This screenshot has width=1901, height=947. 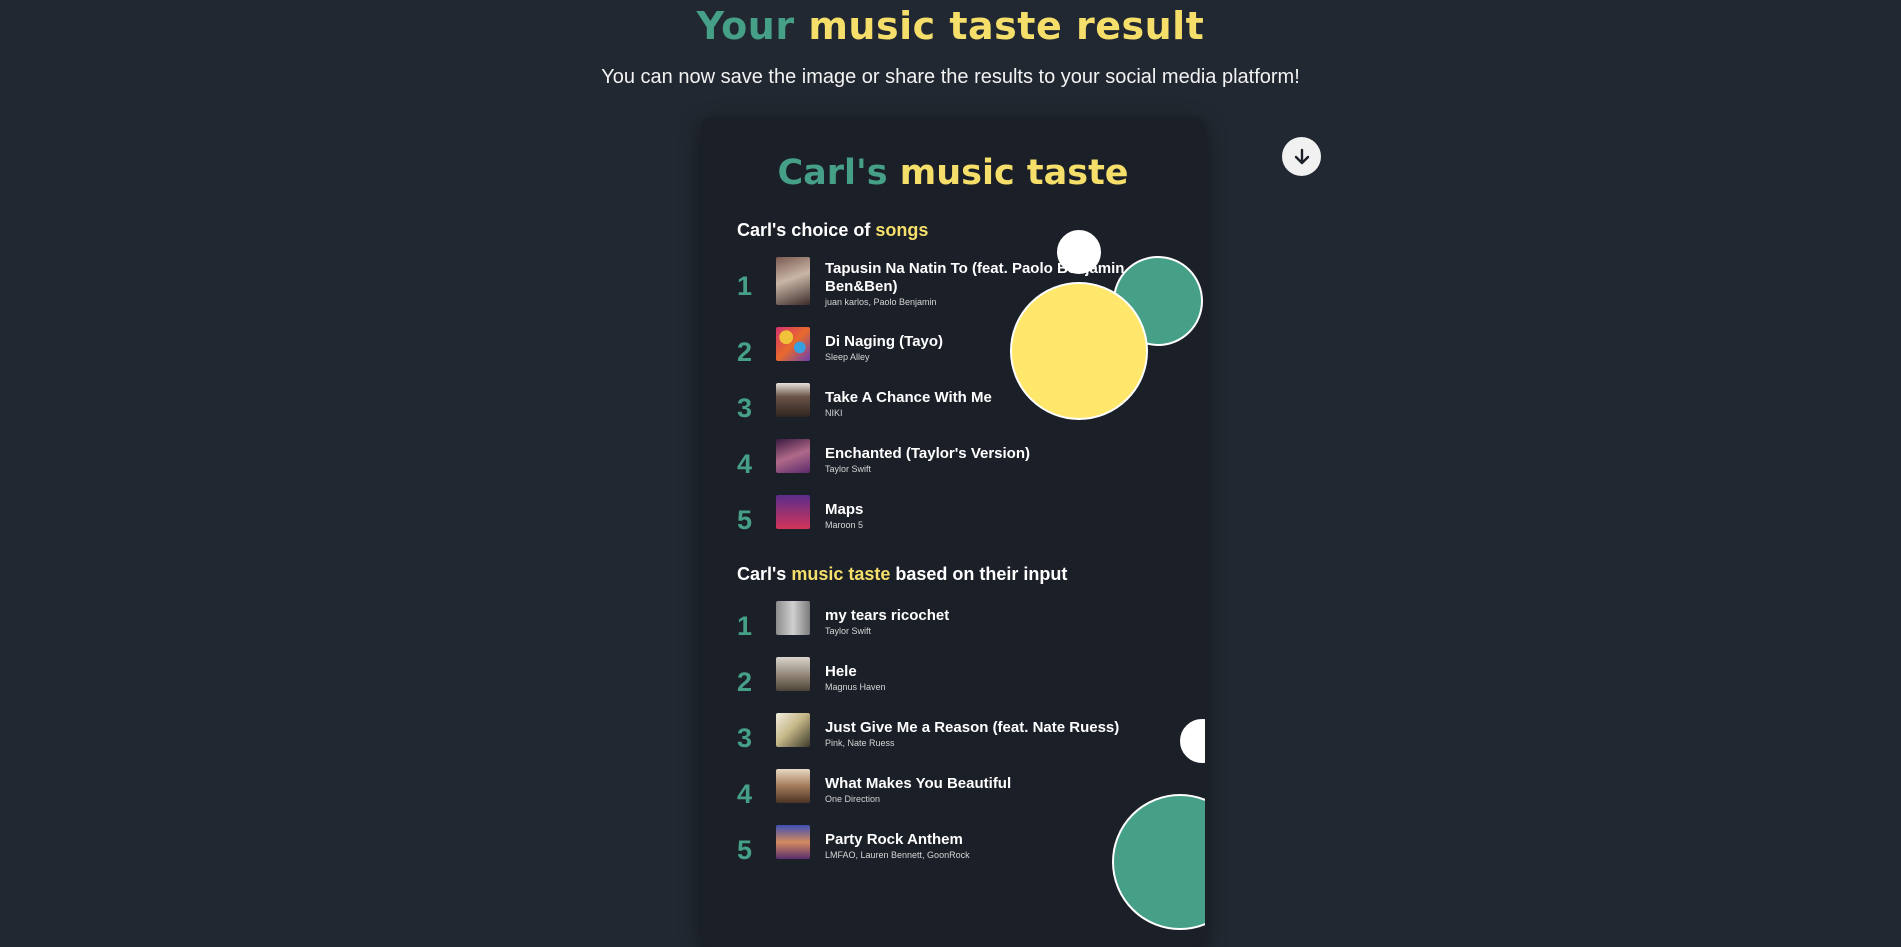 I want to click on song-artist: Magnus Haven, so click(x=855, y=687).